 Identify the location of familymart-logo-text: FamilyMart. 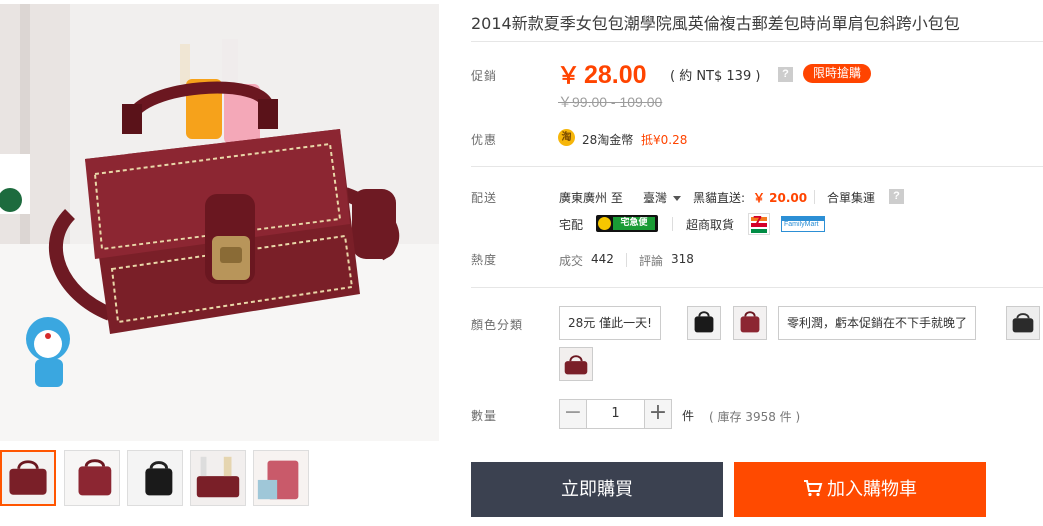
(801, 224).